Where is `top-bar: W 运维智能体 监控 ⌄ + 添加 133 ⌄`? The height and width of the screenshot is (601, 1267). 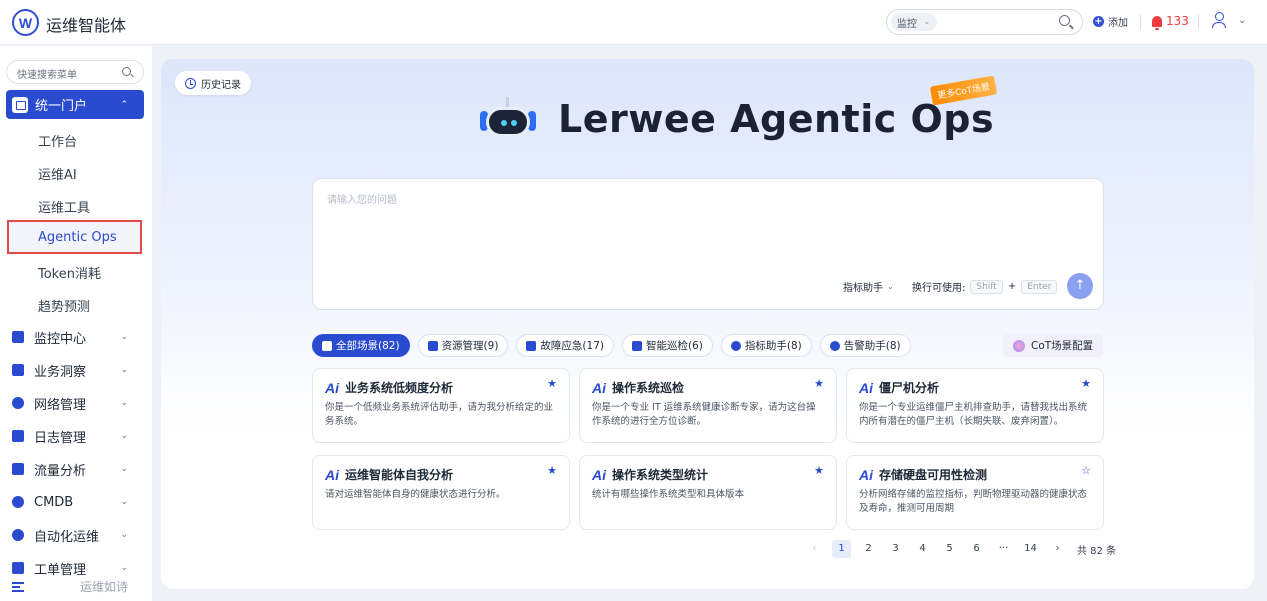
top-bar: W 运维智能体 监控 ⌄ + 添加 133 ⌄ is located at coordinates (633, 22).